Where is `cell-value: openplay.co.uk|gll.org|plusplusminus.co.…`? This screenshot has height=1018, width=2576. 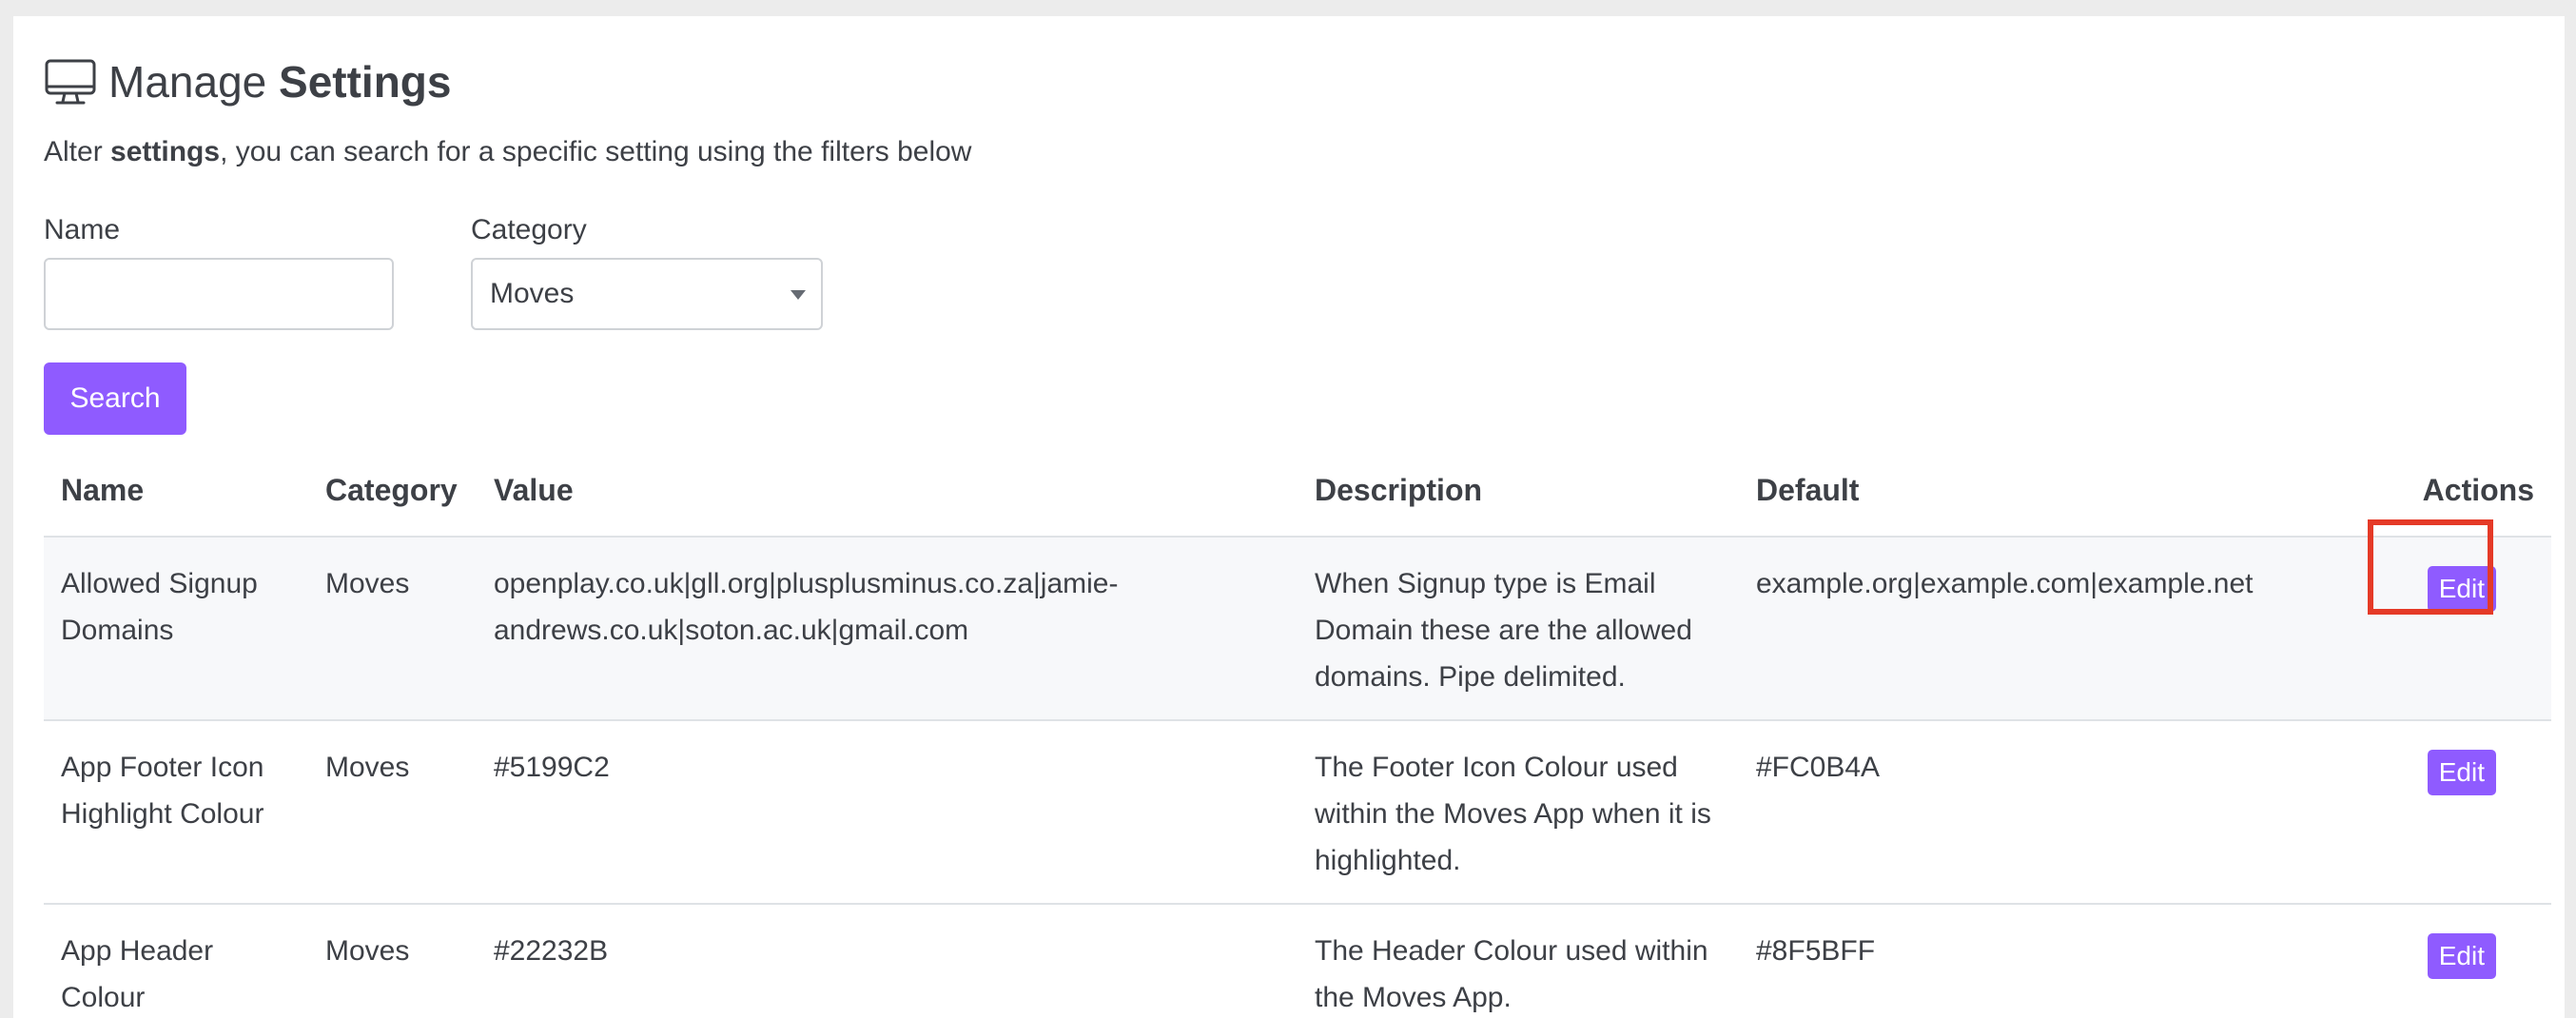
cell-value: openplay.co.uk|gll.org|plusplusminus.co.… is located at coordinates (887, 629).